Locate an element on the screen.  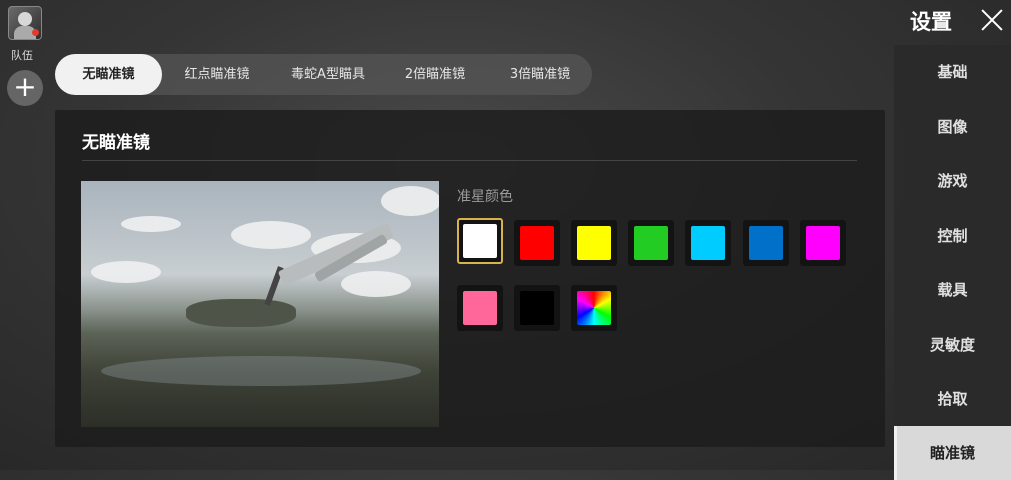
tab-no-scope: 无瞄准镜 is located at coordinates (108, 74).